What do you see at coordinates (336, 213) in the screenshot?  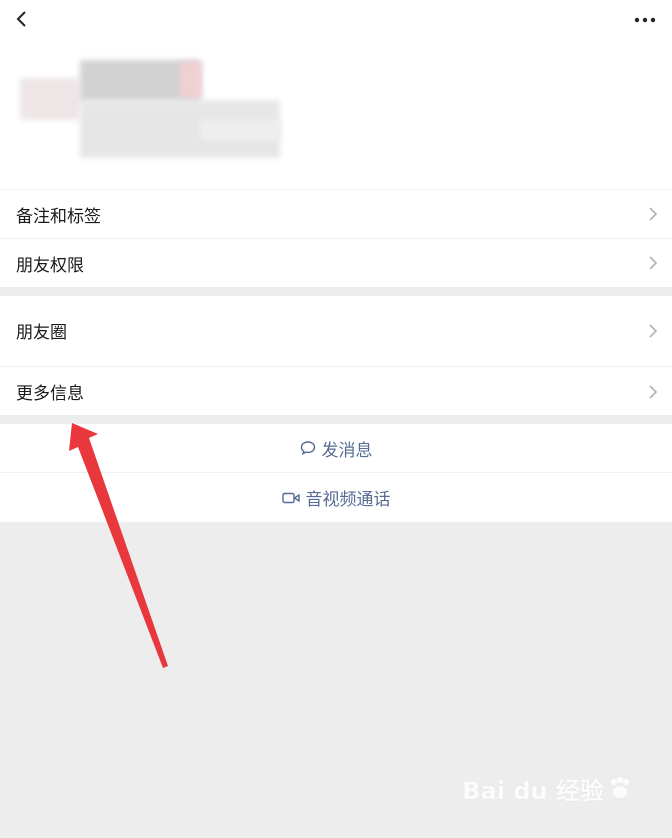 I see `row-remark-tags: 备注和标签` at bounding box center [336, 213].